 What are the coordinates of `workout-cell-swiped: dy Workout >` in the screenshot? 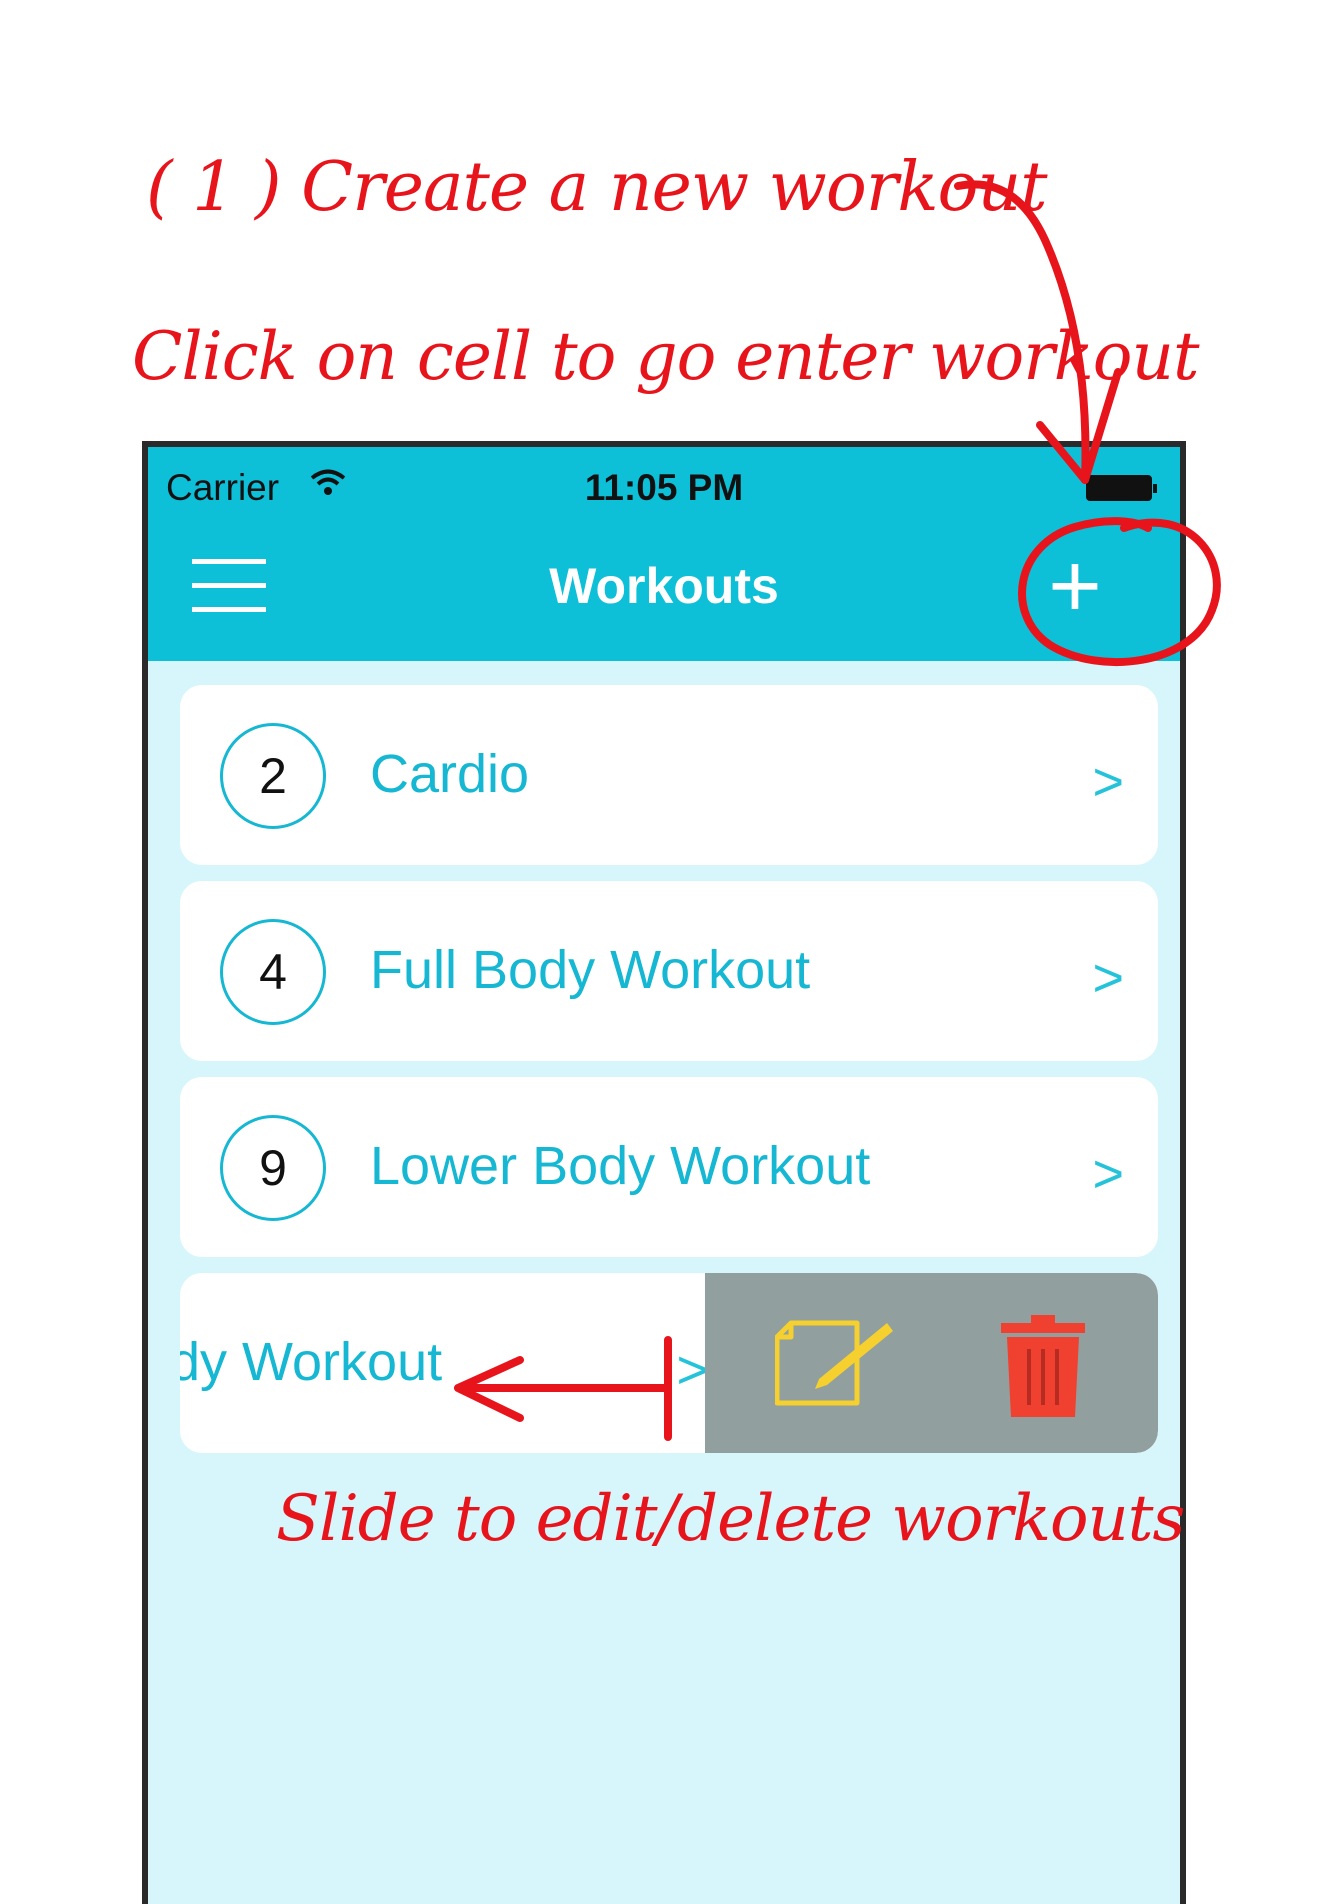 It's located at (669, 1363).